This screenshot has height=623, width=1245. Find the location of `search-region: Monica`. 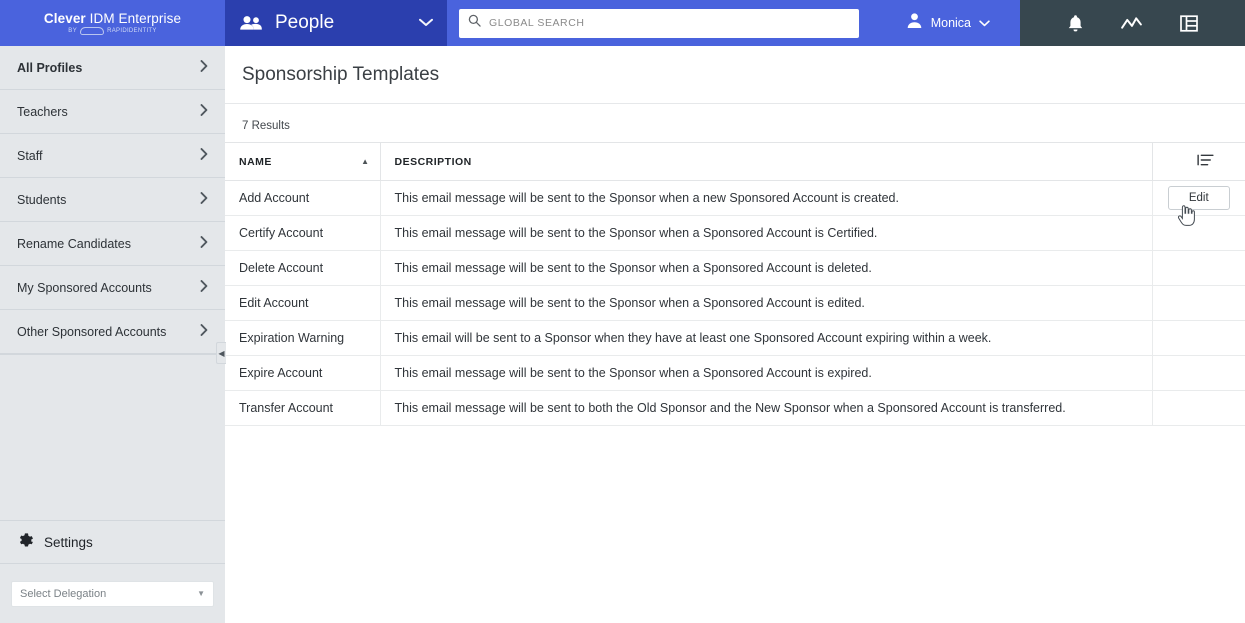

search-region: Monica is located at coordinates (733, 23).